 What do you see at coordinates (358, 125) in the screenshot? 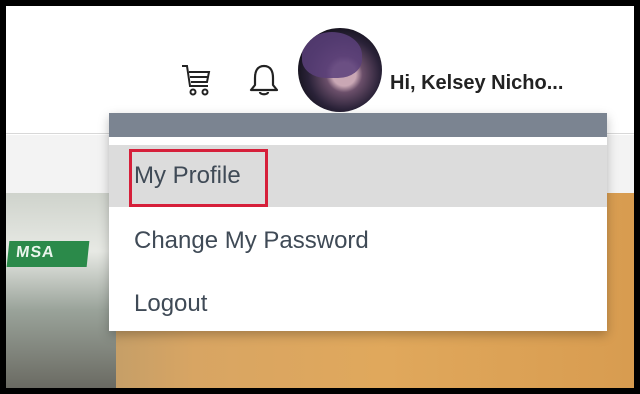
I see `menu-header-bar` at bounding box center [358, 125].